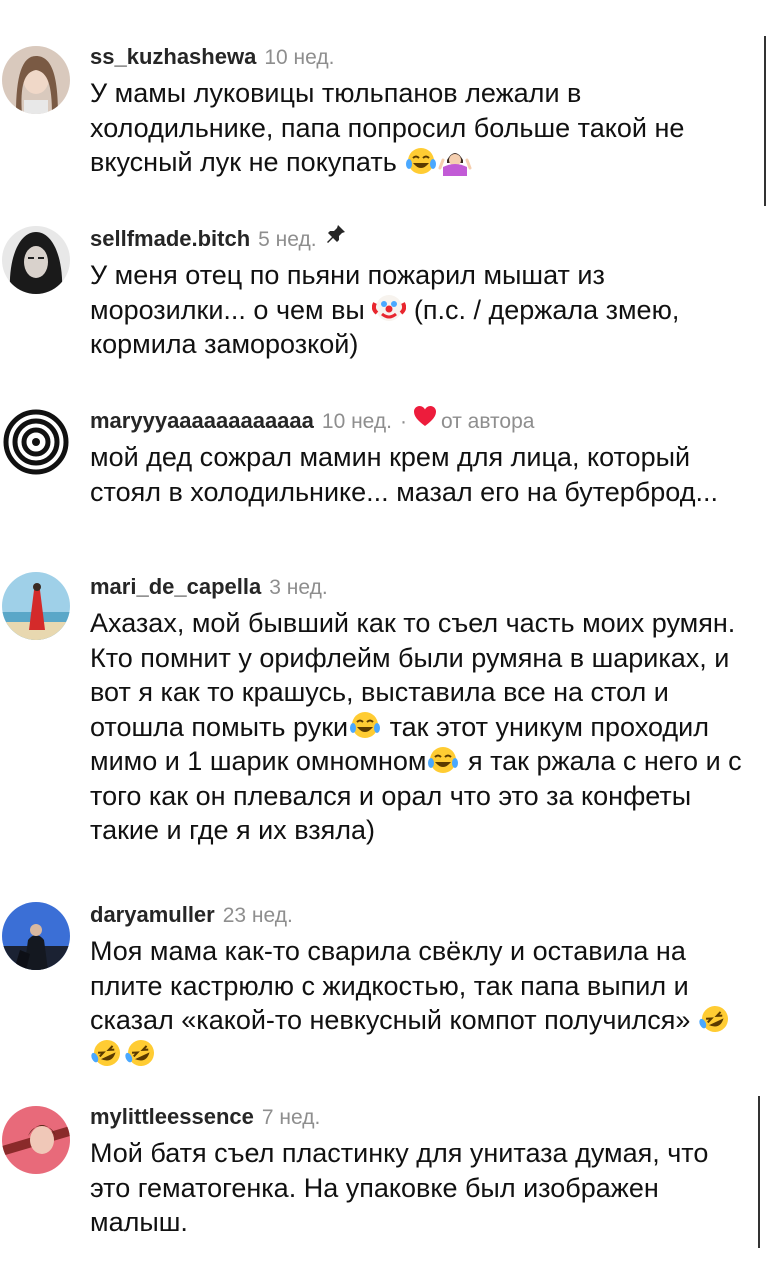  Describe the element at coordinates (287, 239) in the screenshot. I see `timestamp: 5 нед.` at that location.